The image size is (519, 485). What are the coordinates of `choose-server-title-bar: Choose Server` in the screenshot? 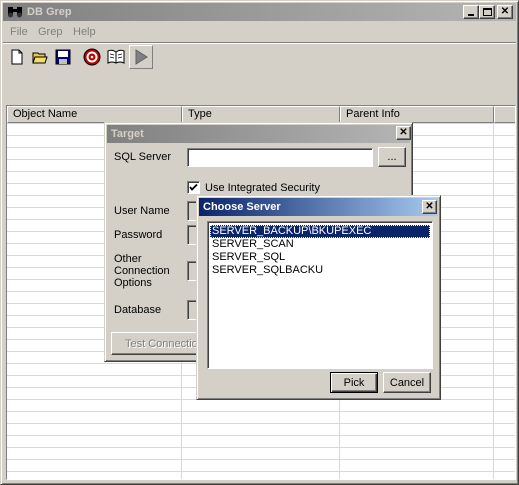 It's located at (318, 207).